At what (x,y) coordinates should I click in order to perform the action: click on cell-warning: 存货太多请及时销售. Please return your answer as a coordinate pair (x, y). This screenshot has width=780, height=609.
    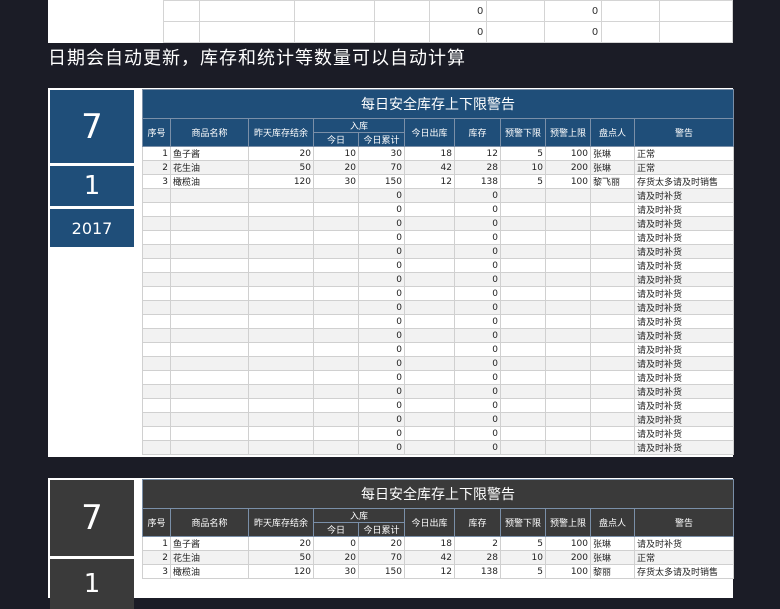
    Looking at the image, I should click on (684, 571).